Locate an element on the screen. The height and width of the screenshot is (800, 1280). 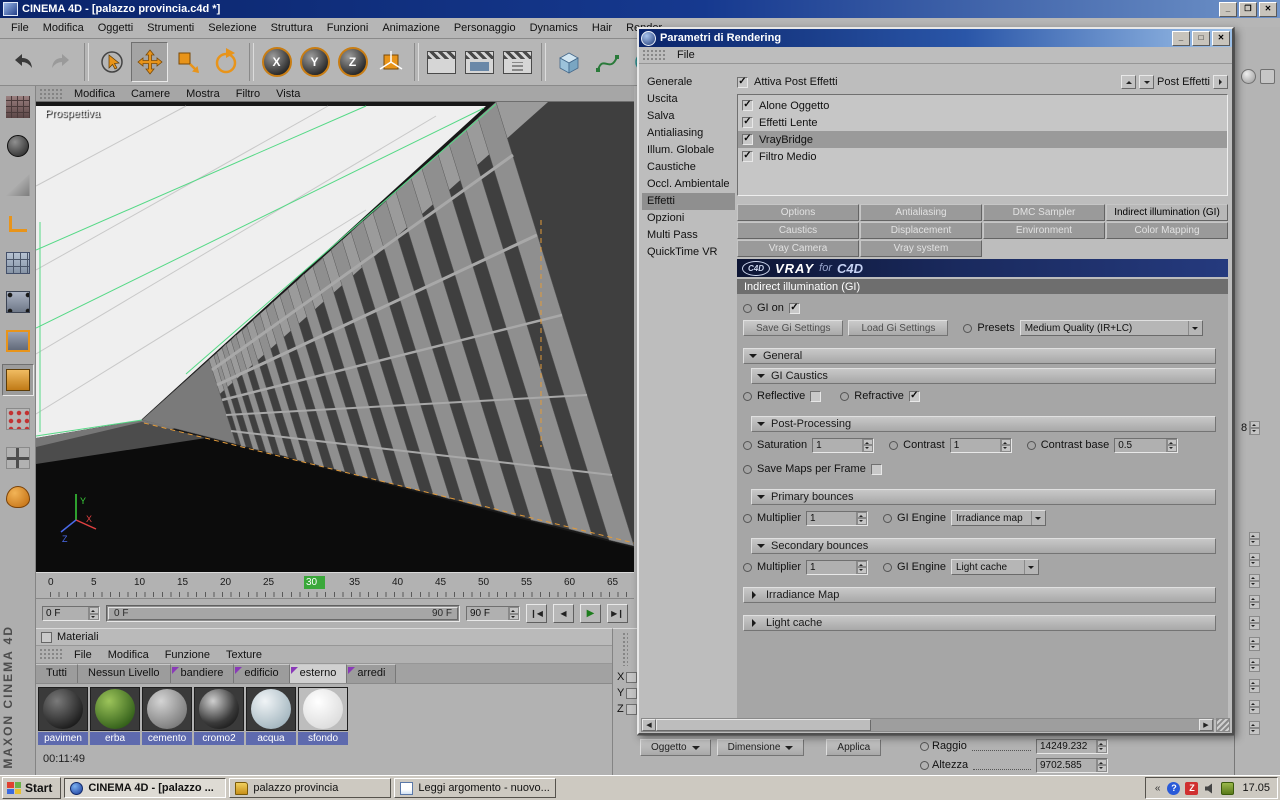
menu-oggetti: Oggetti is located at coordinates (115, 28).